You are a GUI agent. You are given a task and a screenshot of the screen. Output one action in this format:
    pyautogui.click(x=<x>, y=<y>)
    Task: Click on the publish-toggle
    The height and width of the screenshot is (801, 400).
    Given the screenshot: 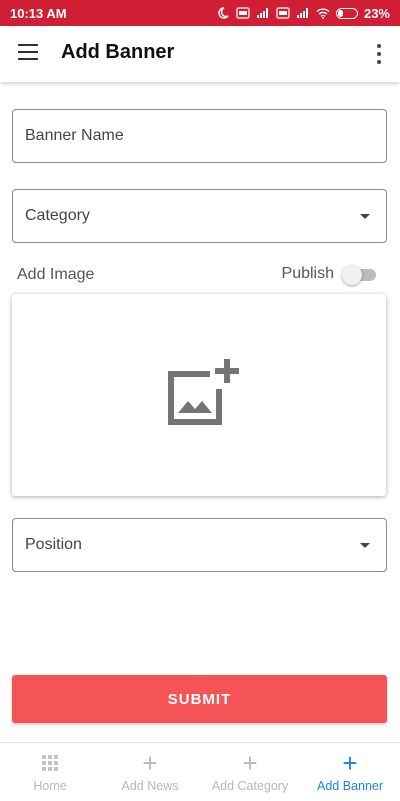 What is the action you would take?
    pyautogui.click(x=359, y=274)
    